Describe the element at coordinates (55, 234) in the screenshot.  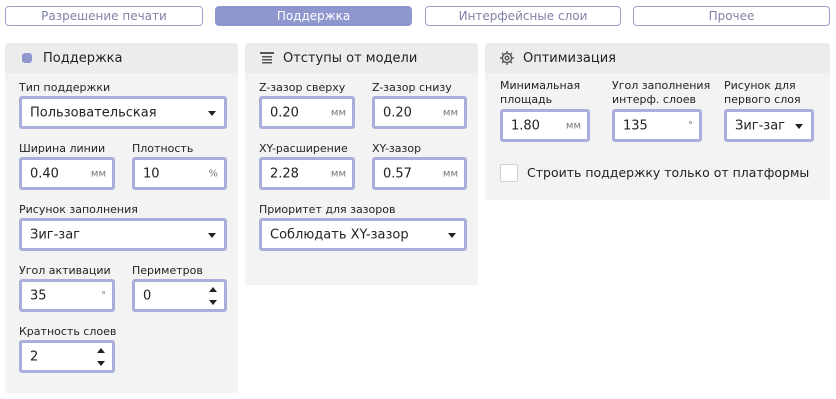
I see `pattern-value: Зиг-заг` at that location.